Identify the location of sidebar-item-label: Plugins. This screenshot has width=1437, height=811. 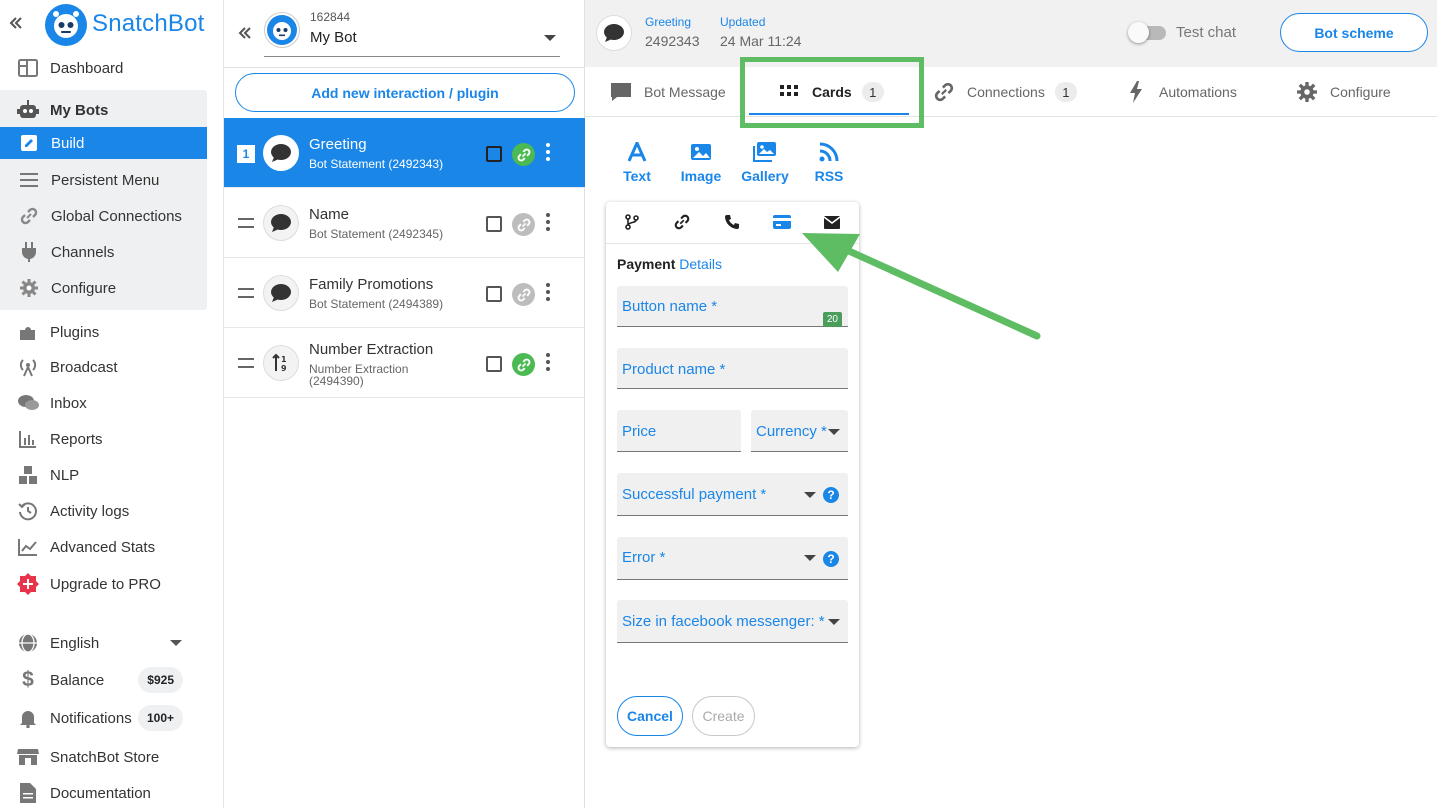
(75, 332).